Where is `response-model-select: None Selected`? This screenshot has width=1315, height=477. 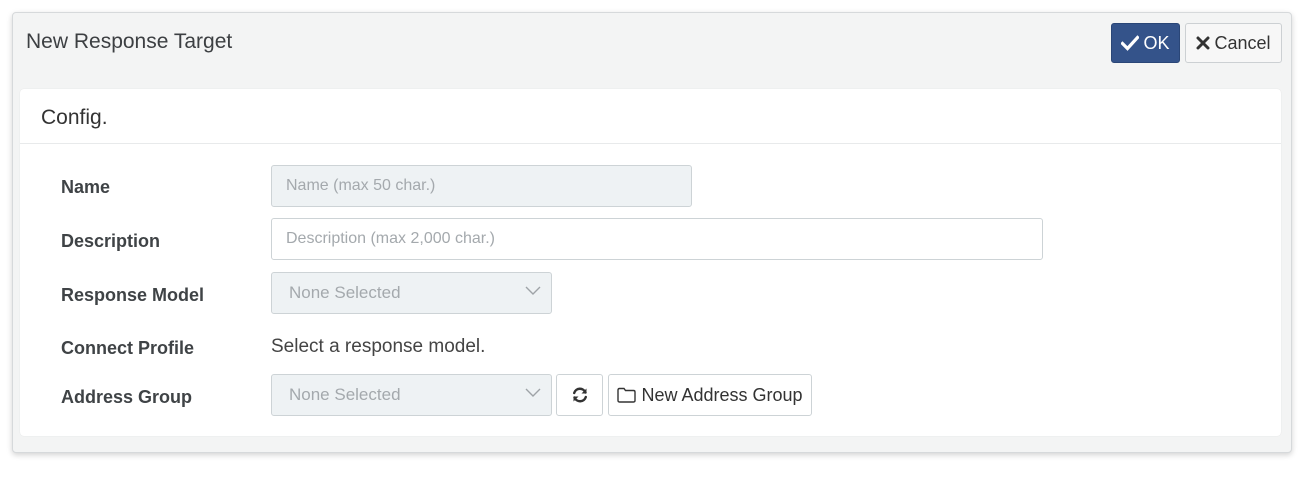
response-model-select: None Selected is located at coordinates (411, 293).